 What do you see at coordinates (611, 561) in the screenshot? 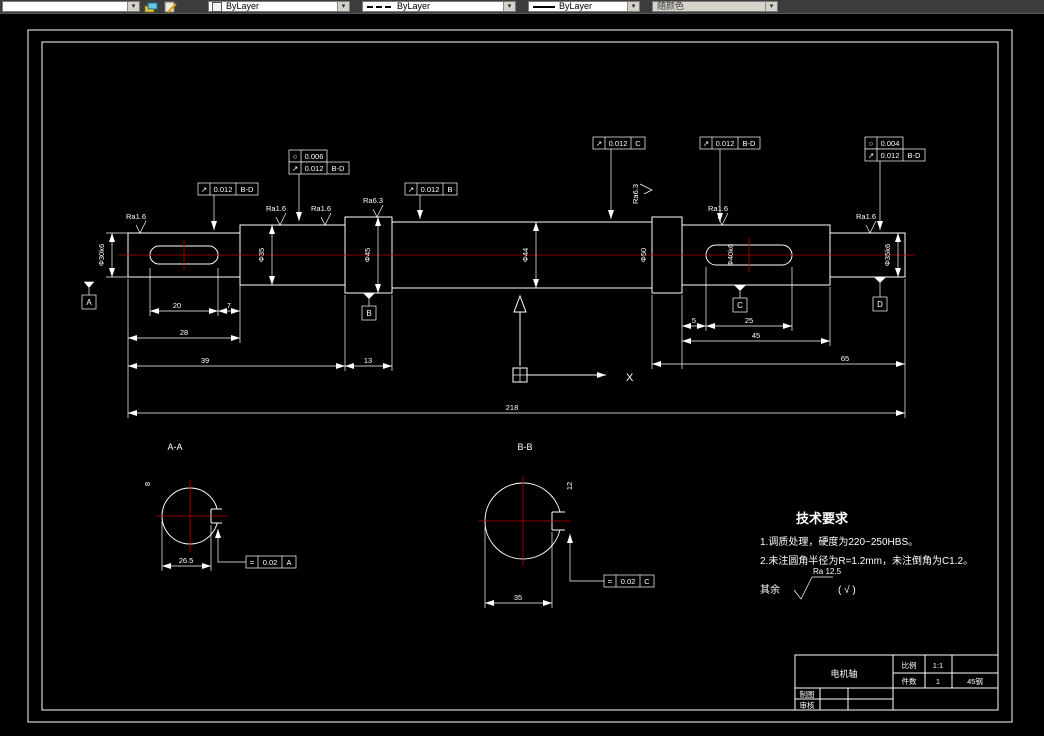
I see `gdt-frame: = 0.02 C` at bounding box center [611, 561].